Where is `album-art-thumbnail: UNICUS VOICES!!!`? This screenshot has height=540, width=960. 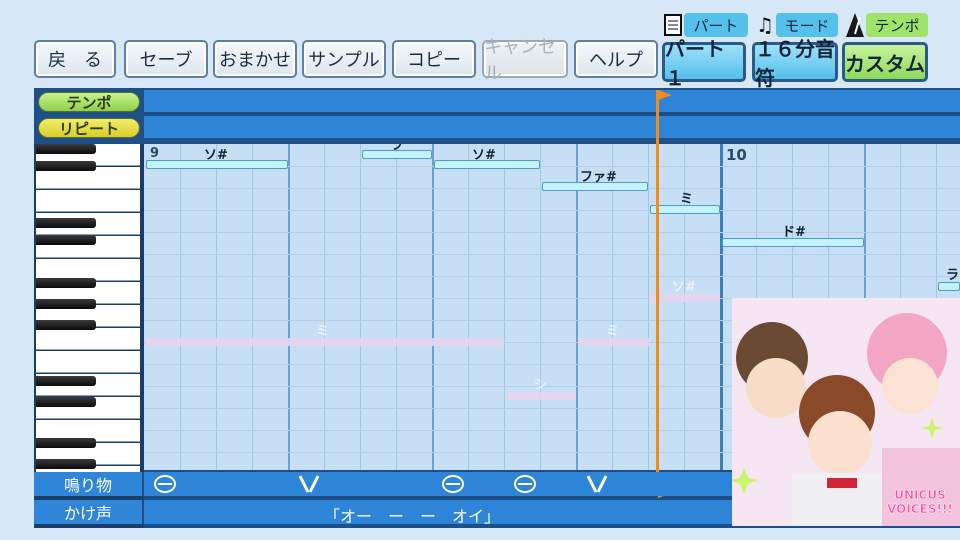
album-art-thumbnail: UNICUS VOICES!!! is located at coordinates (846, 412).